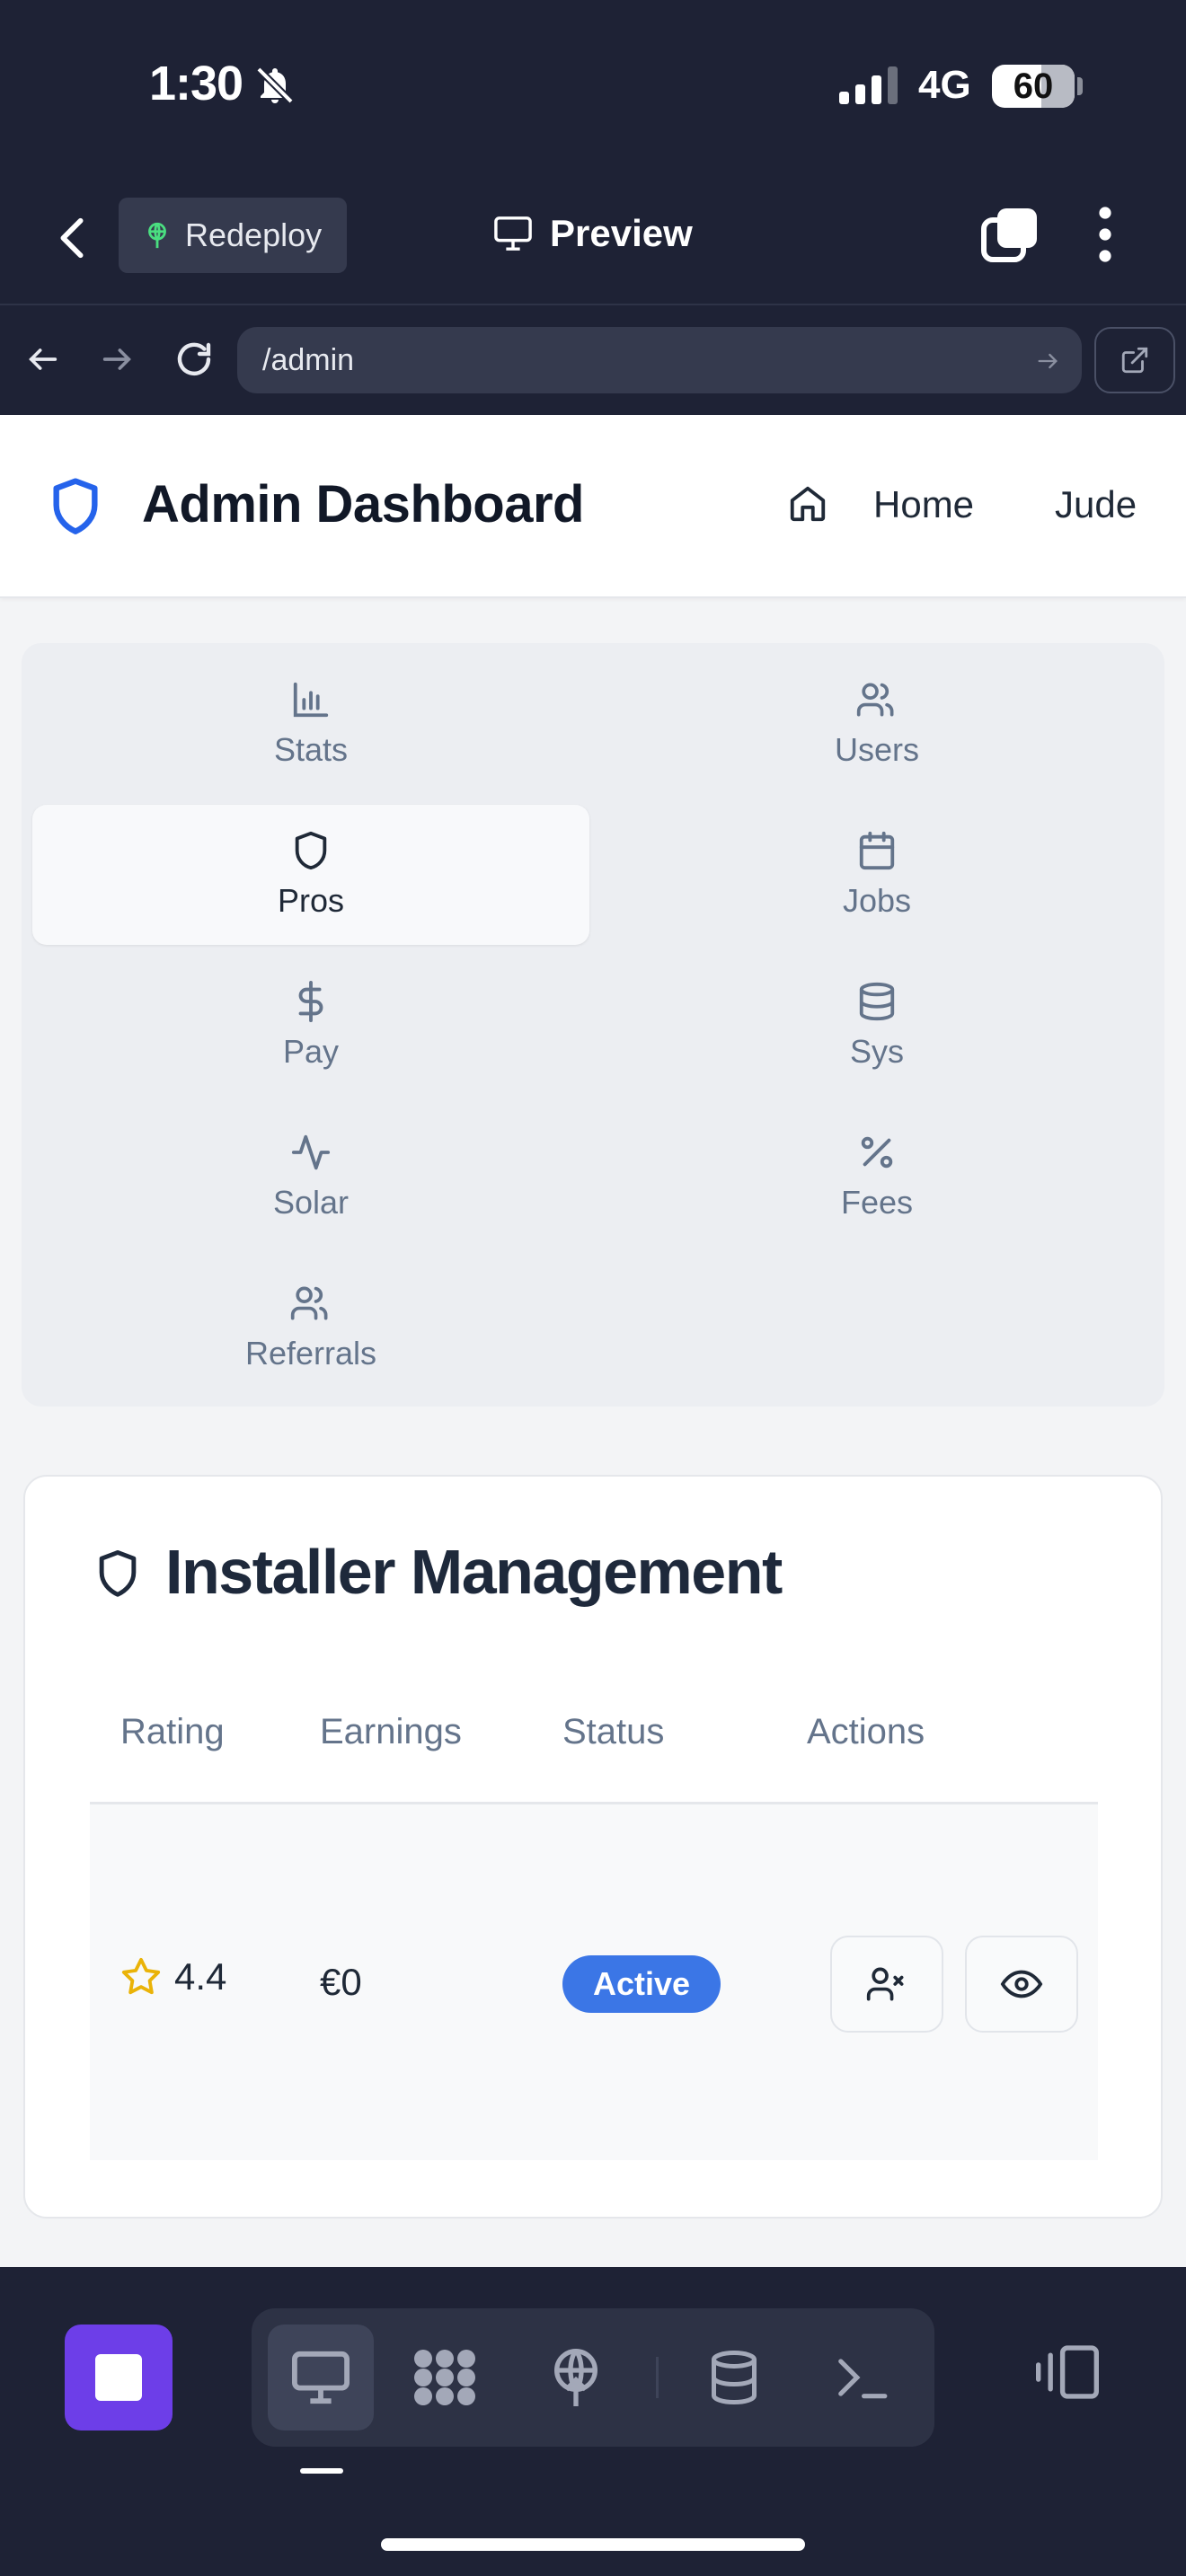 The image size is (1186, 2576). What do you see at coordinates (308, 360) in the screenshot?
I see `url-text: /admin` at bounding box center [308, 360].